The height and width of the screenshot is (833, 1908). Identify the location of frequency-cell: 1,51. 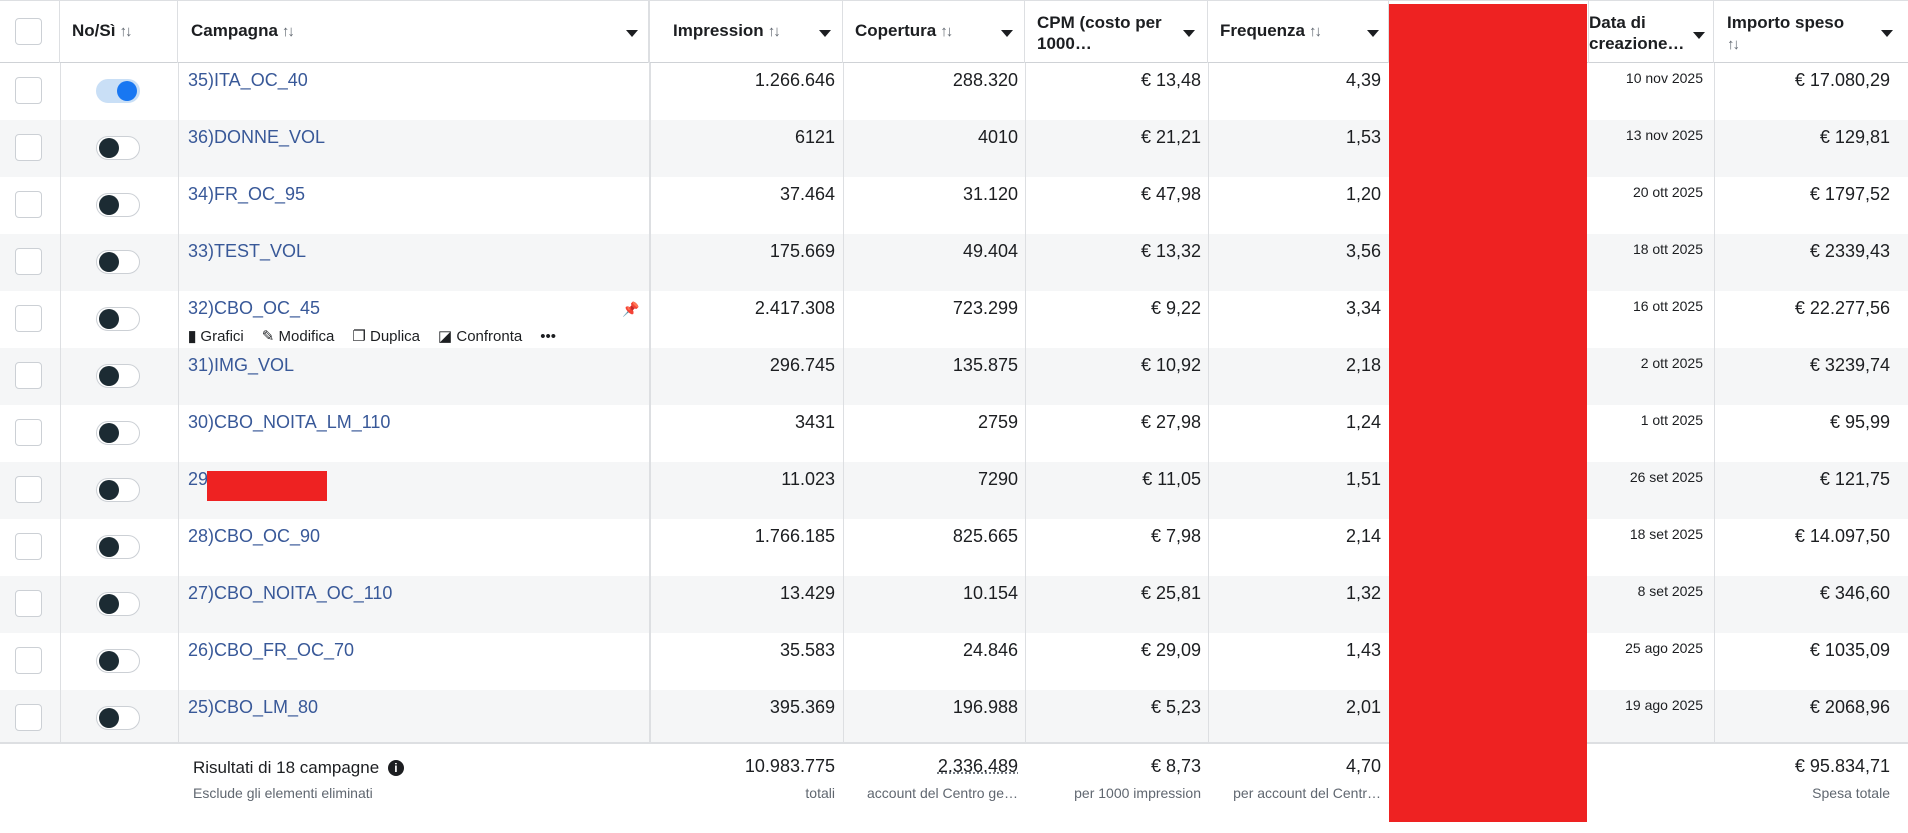
(1363, 479).